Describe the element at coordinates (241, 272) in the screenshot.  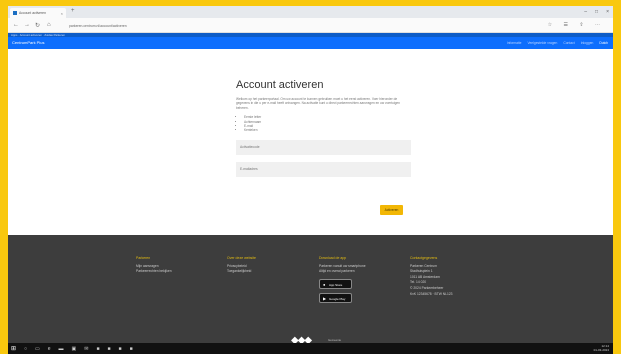
I see `footer-link: Toegankelijkheid` at that location.